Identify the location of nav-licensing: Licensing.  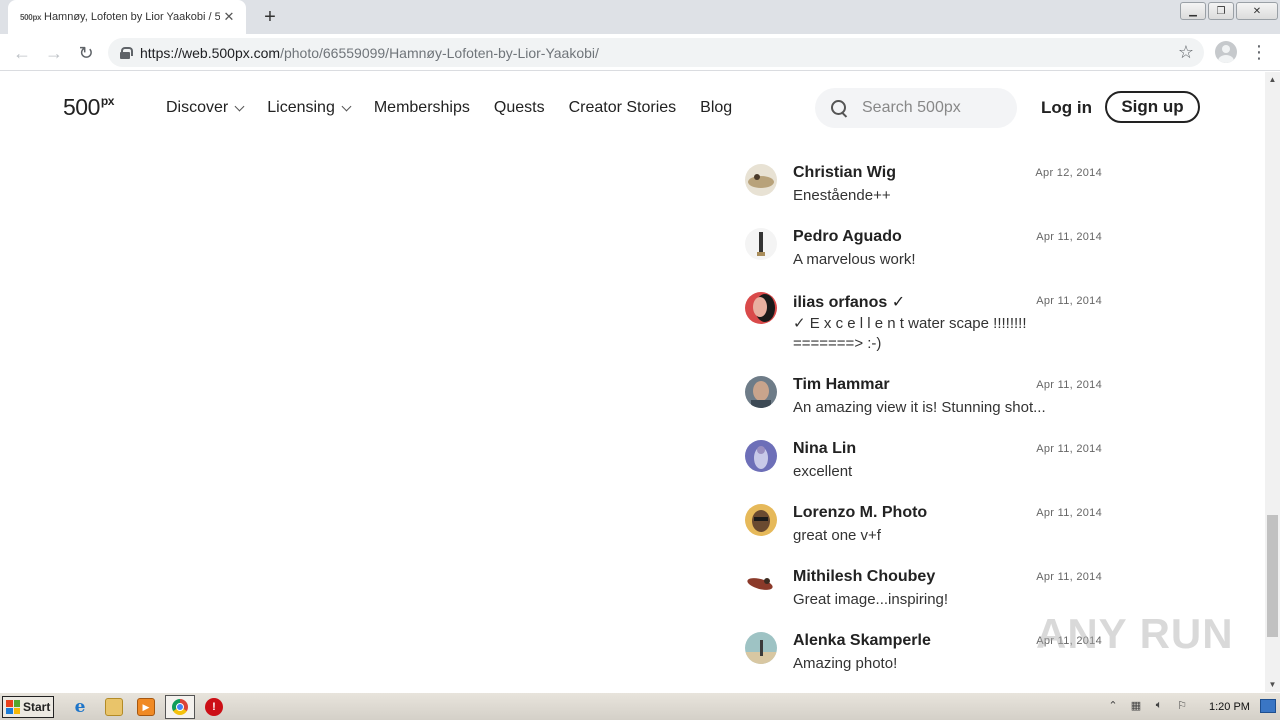
(309, 108).